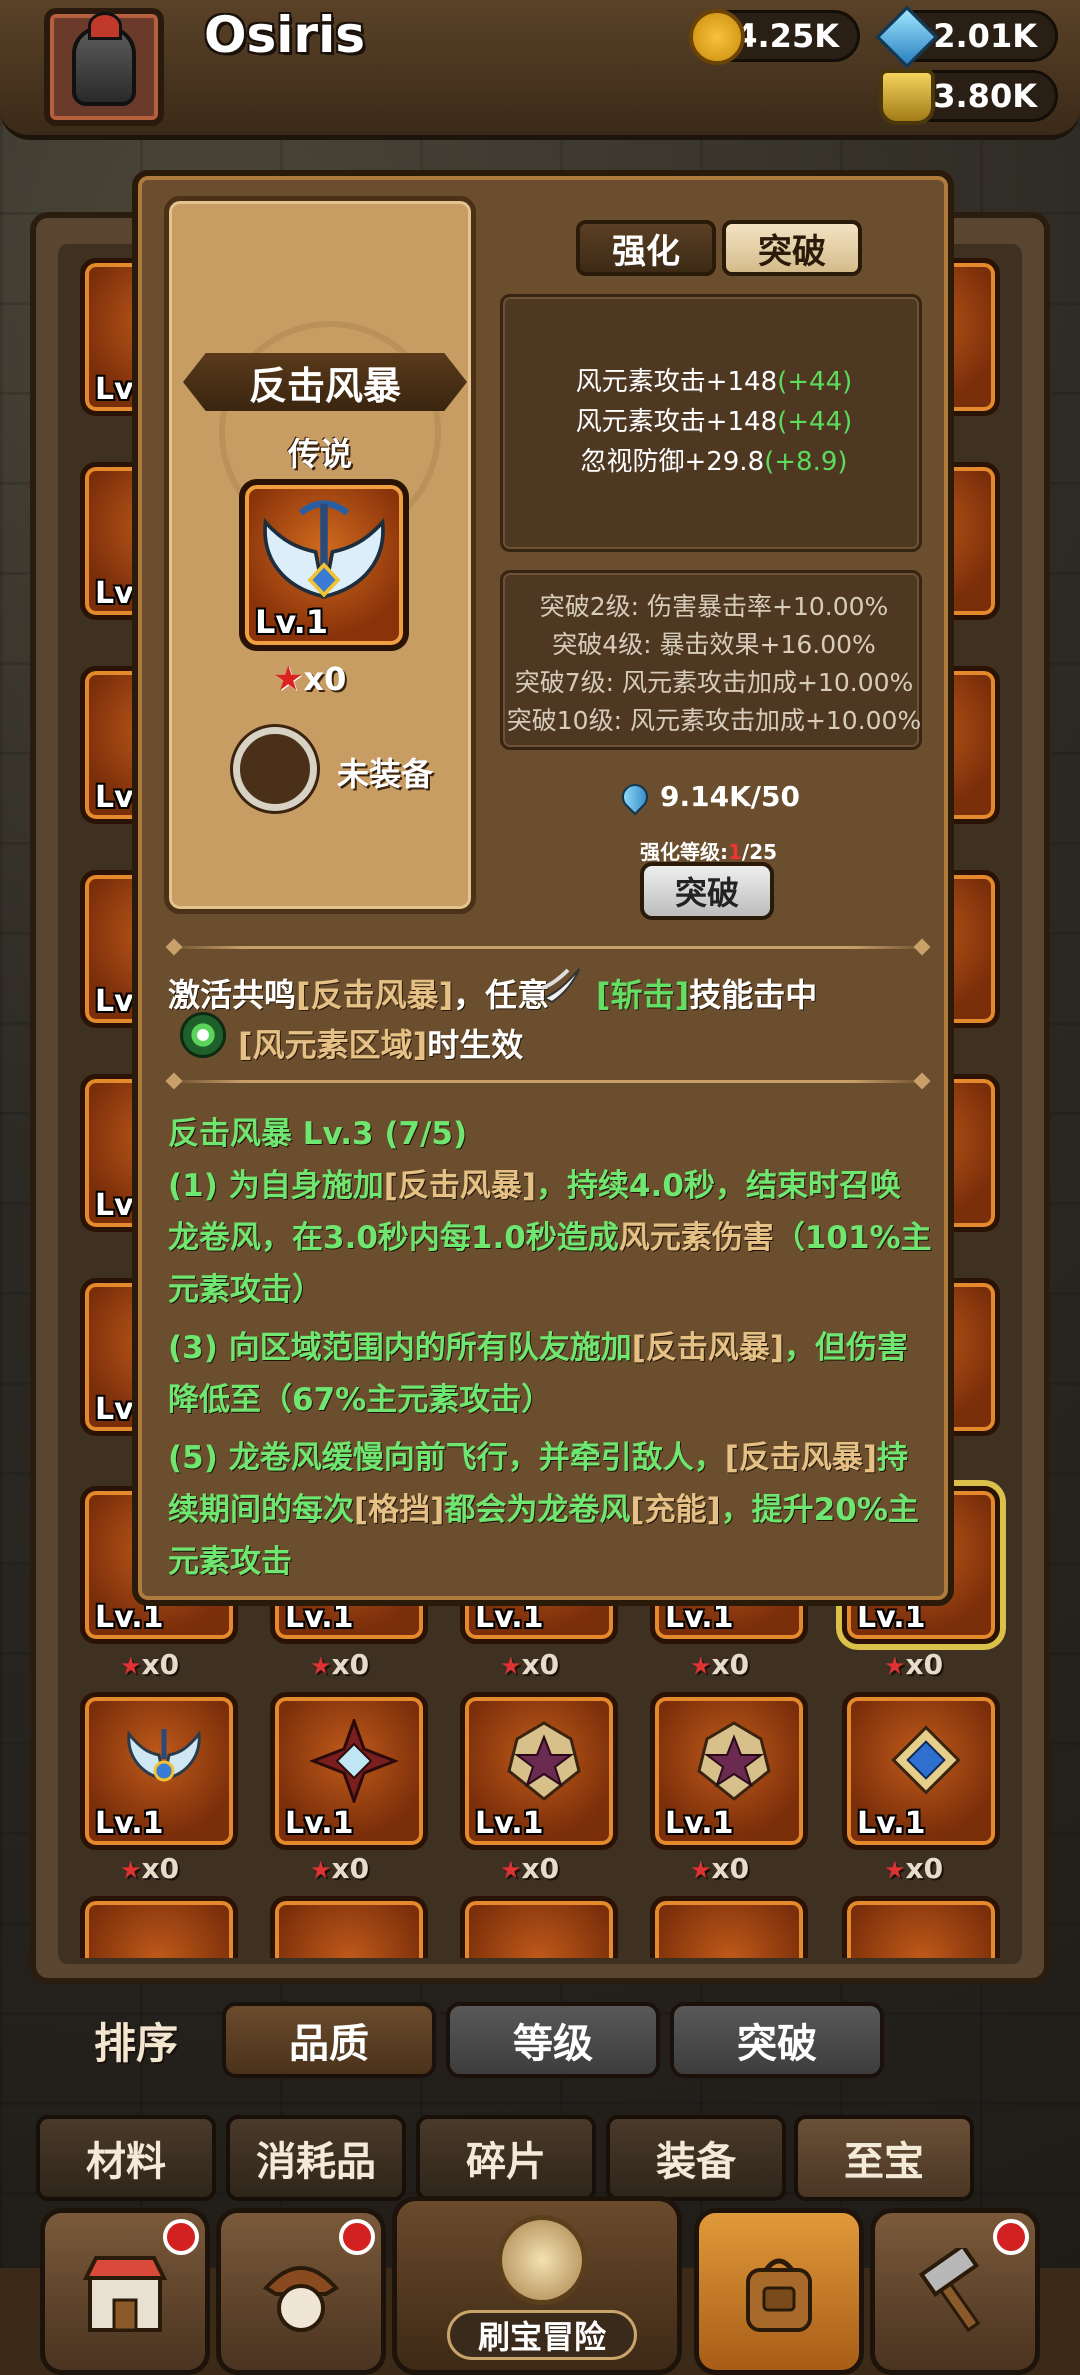  Describe the element at coordinates (164, 1755) in the screenshot. I see `wing-emblem-icon` at that location.